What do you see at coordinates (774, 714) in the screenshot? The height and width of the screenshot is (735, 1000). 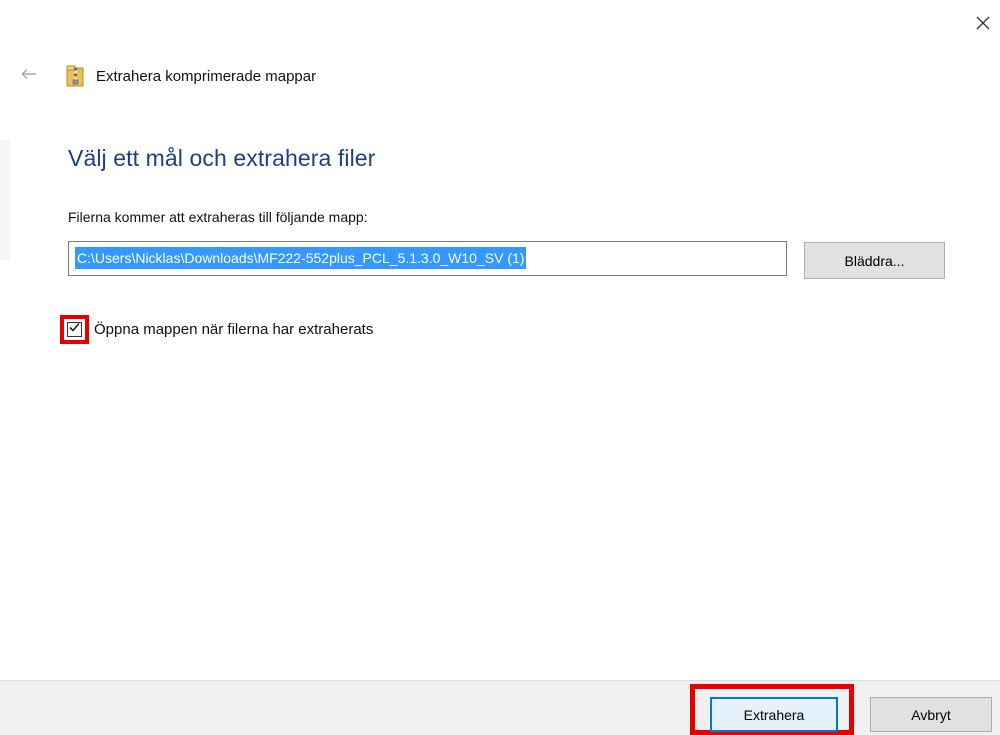 I see `extract-button: Extrahera` at bounding box center [774, 714].